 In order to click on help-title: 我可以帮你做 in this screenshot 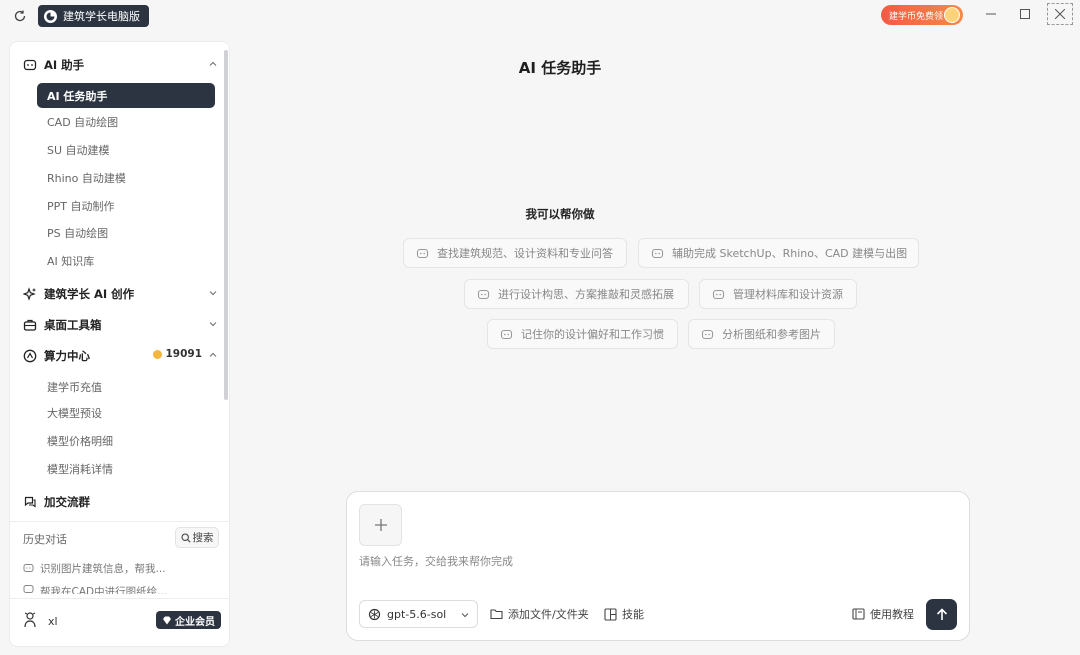, I will do `click(560, 214)`.